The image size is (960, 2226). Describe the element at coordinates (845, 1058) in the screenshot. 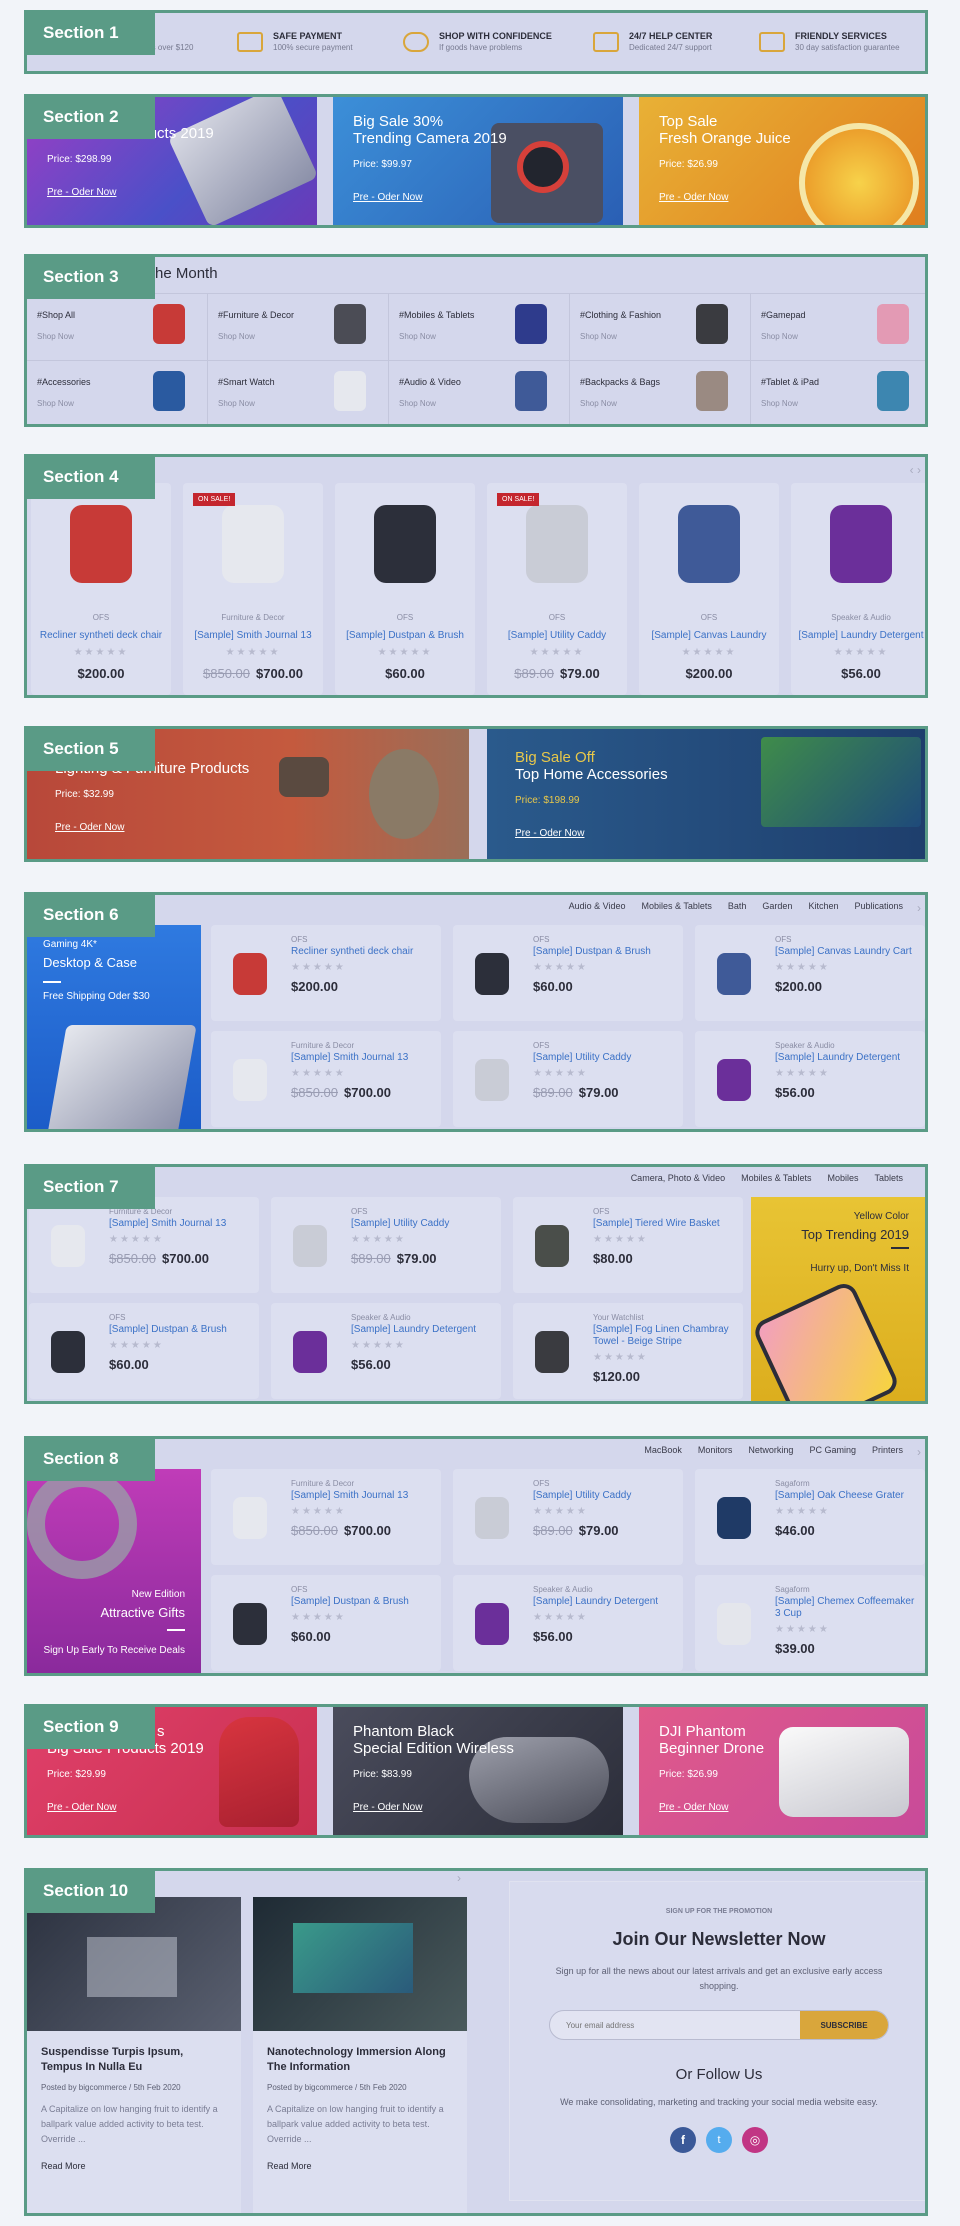

I see `product-name: [Sample] Laundry Detergent` at that location.